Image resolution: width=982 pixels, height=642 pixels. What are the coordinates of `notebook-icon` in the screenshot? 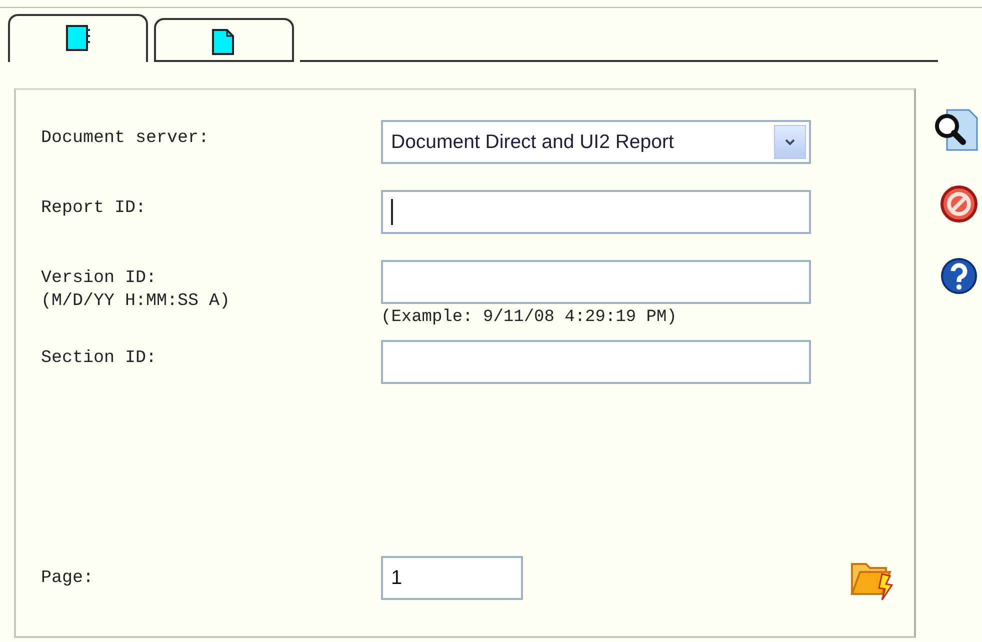 It's located at (78, 38).